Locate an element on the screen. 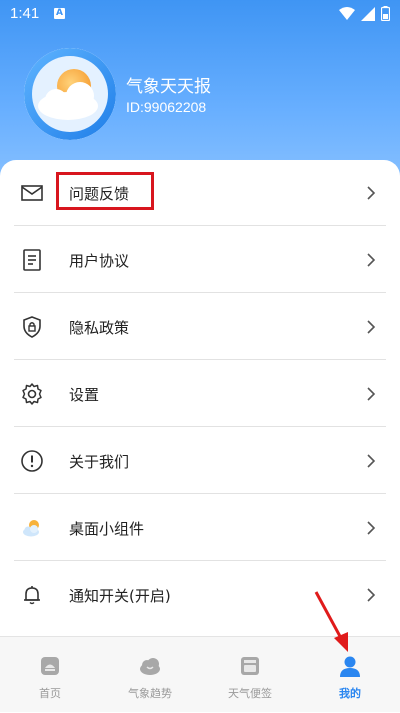 Image resolution: width=400 pixels, height=713 pixels. bell-icon is located at coordinates (32, 595).